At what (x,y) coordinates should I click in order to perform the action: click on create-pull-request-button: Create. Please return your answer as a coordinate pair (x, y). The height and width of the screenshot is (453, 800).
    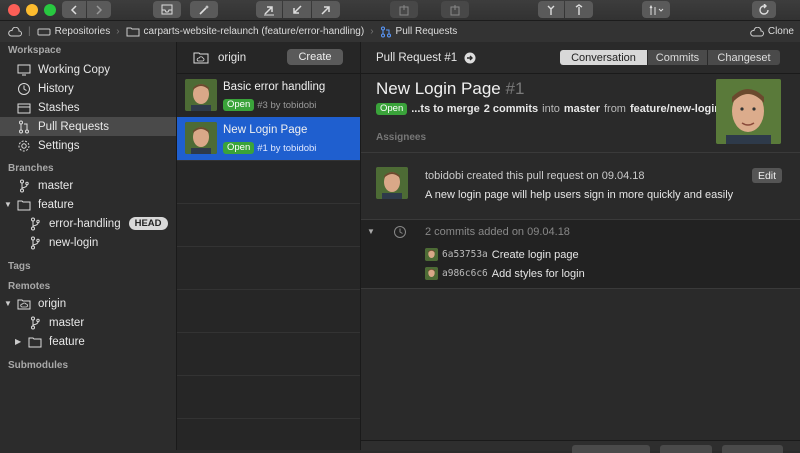
    Looking at the image, I should click on (315, 57).